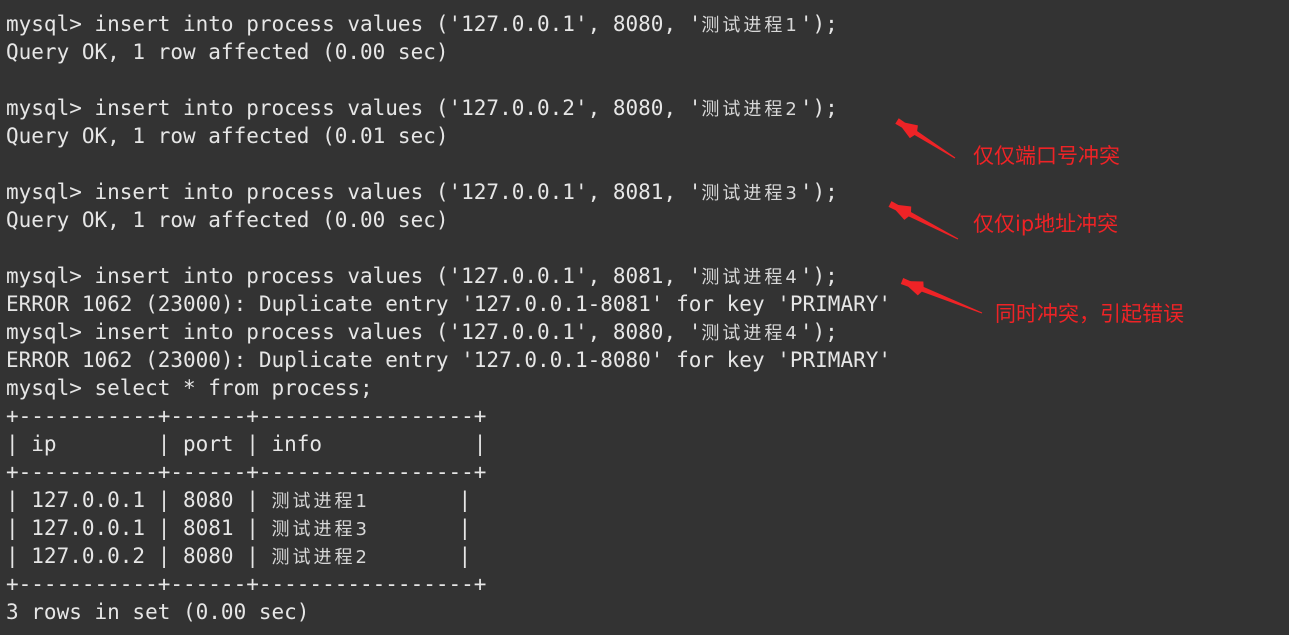  I want to click on line-text-pre: | 127.0.0.1 | 8080 |, so click(139, 500).